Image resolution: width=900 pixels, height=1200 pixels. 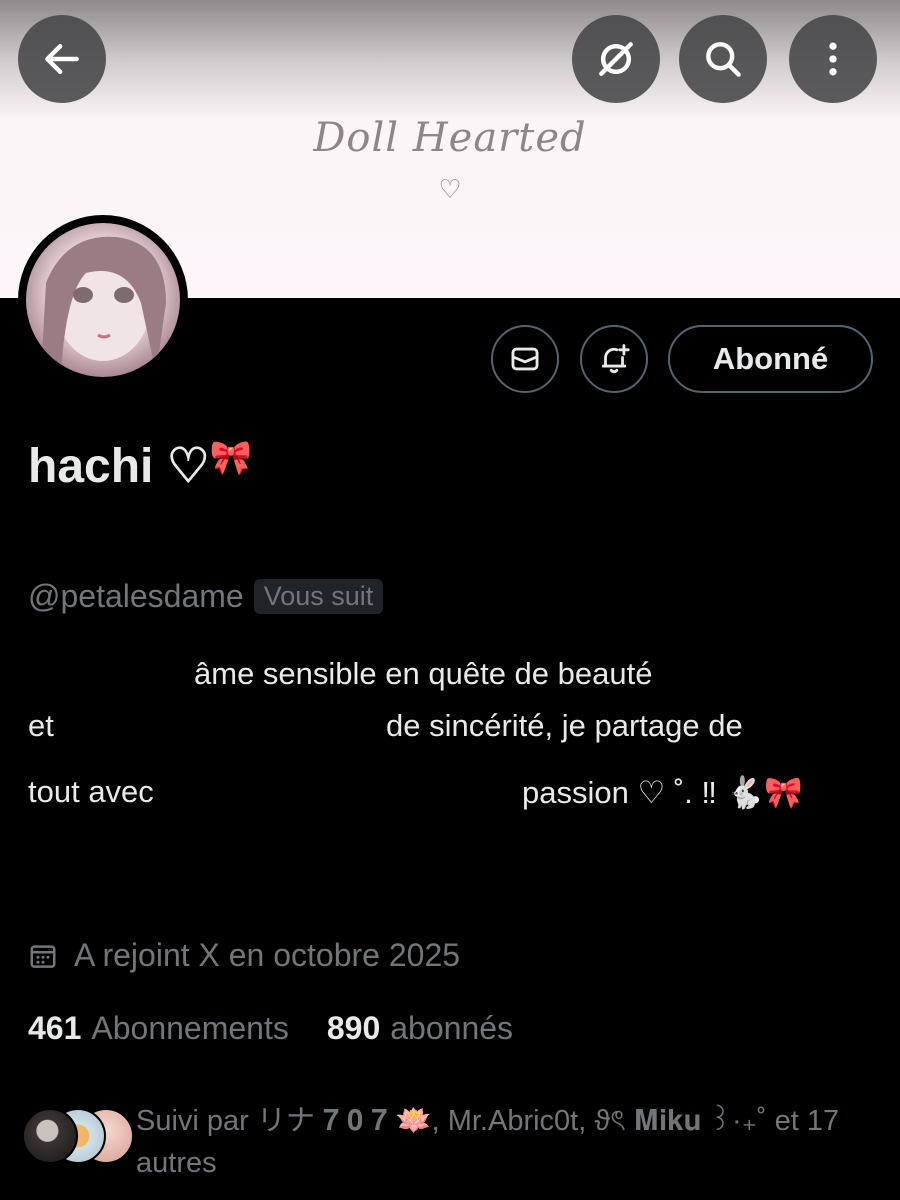 What do you see at coordinates (231, 458) in the screenshot?
I see `ribbon-emoji: 🎀` at bounding box center [231, 458].